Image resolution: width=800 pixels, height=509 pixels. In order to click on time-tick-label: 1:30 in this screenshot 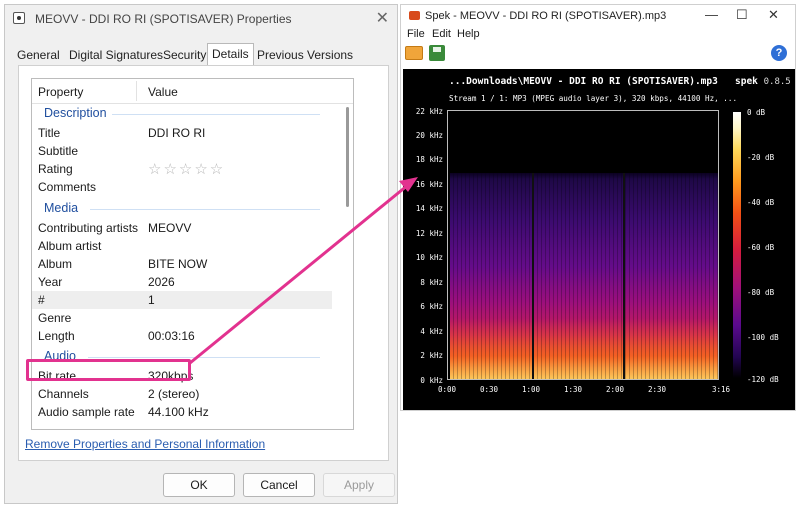, I will do `click(573, 389)`.